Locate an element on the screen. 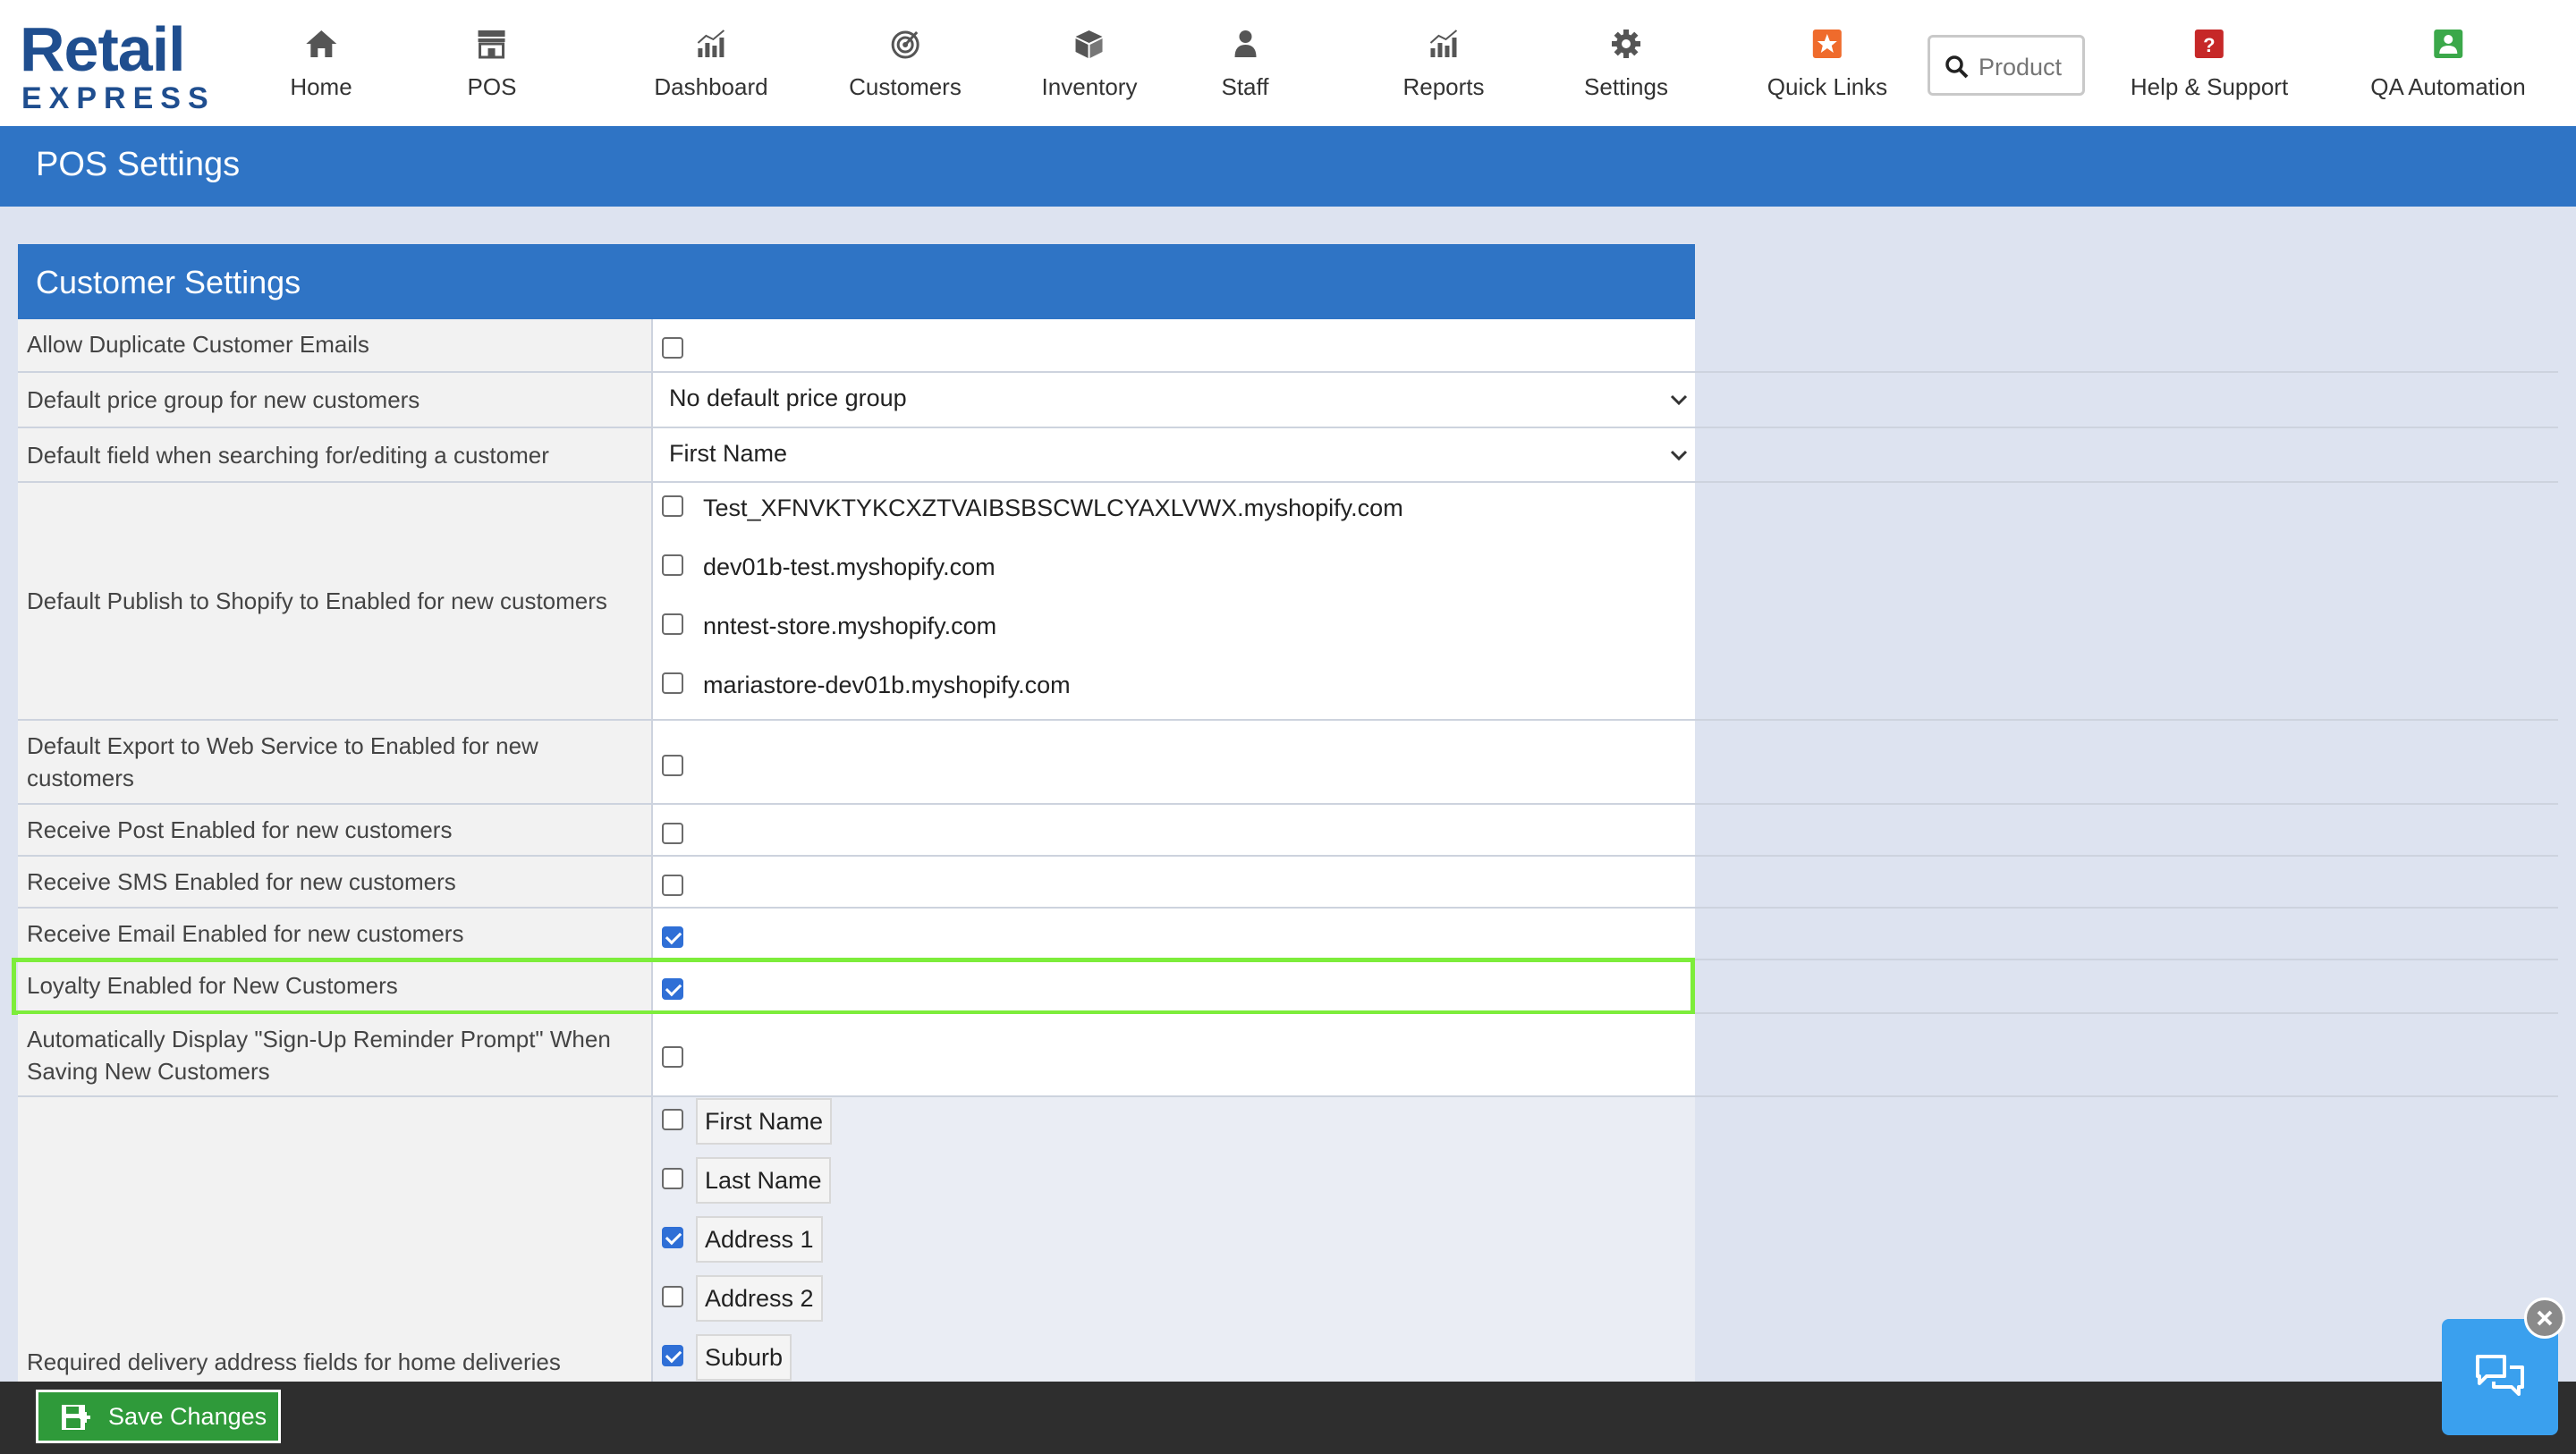 This screenshot has height=1454, width=2576. save-changes-label: Save Changes is located at coordinates (187, 1416).